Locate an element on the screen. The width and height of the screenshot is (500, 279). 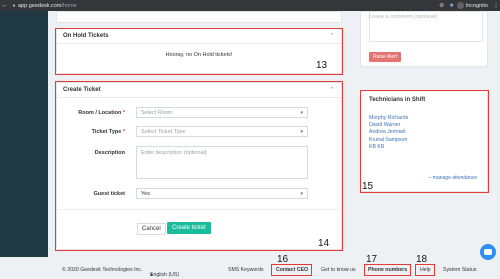
url-path: /home is located at coordinates (69, 5).